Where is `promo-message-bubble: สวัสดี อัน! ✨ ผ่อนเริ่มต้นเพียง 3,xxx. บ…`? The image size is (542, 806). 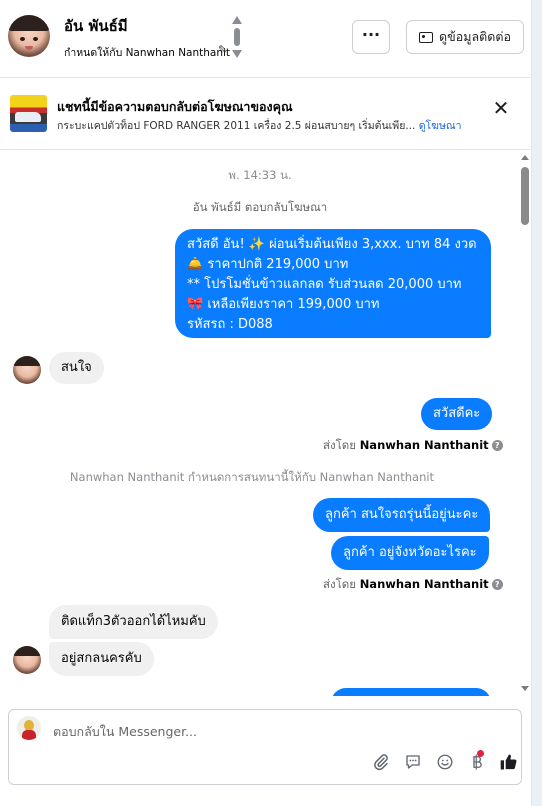
promo-message-bubble: สวัสดี อัน! ✨ ผ่อนเริ่มต้นเพียง 3,xxx. บ… is located at coordinates (333, 283).